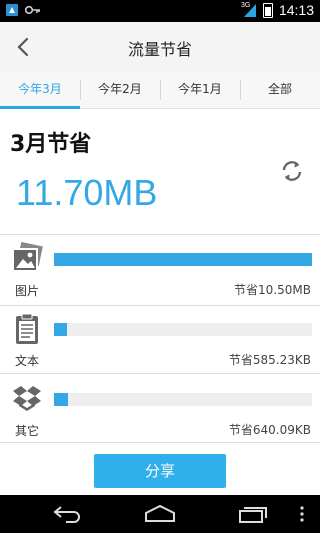 This screenshot has width=320, height=533. What do you see at coordinates (269, 430) in the screenshot?
I see `saved-value: 节省640.09KB` at bounding box center [269, 430].